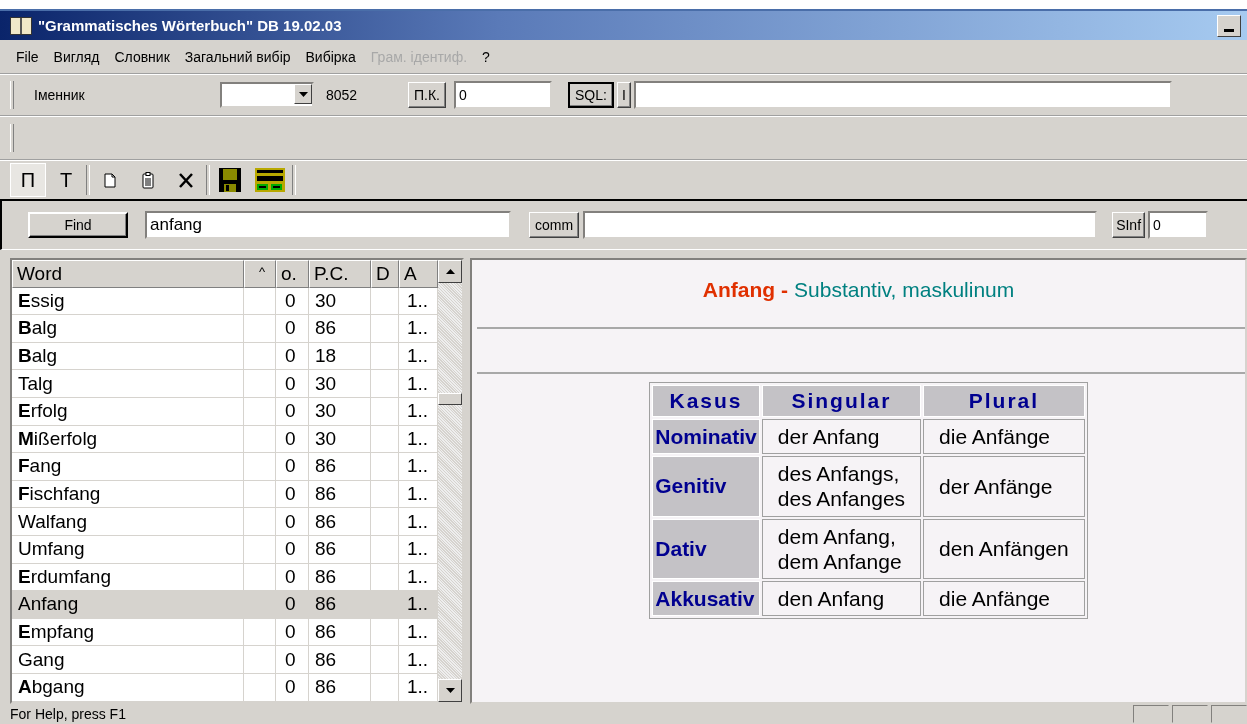 This screenshot has height=724, width=1247. I want to click on menu-item: Вибірка, so click(330, 56).